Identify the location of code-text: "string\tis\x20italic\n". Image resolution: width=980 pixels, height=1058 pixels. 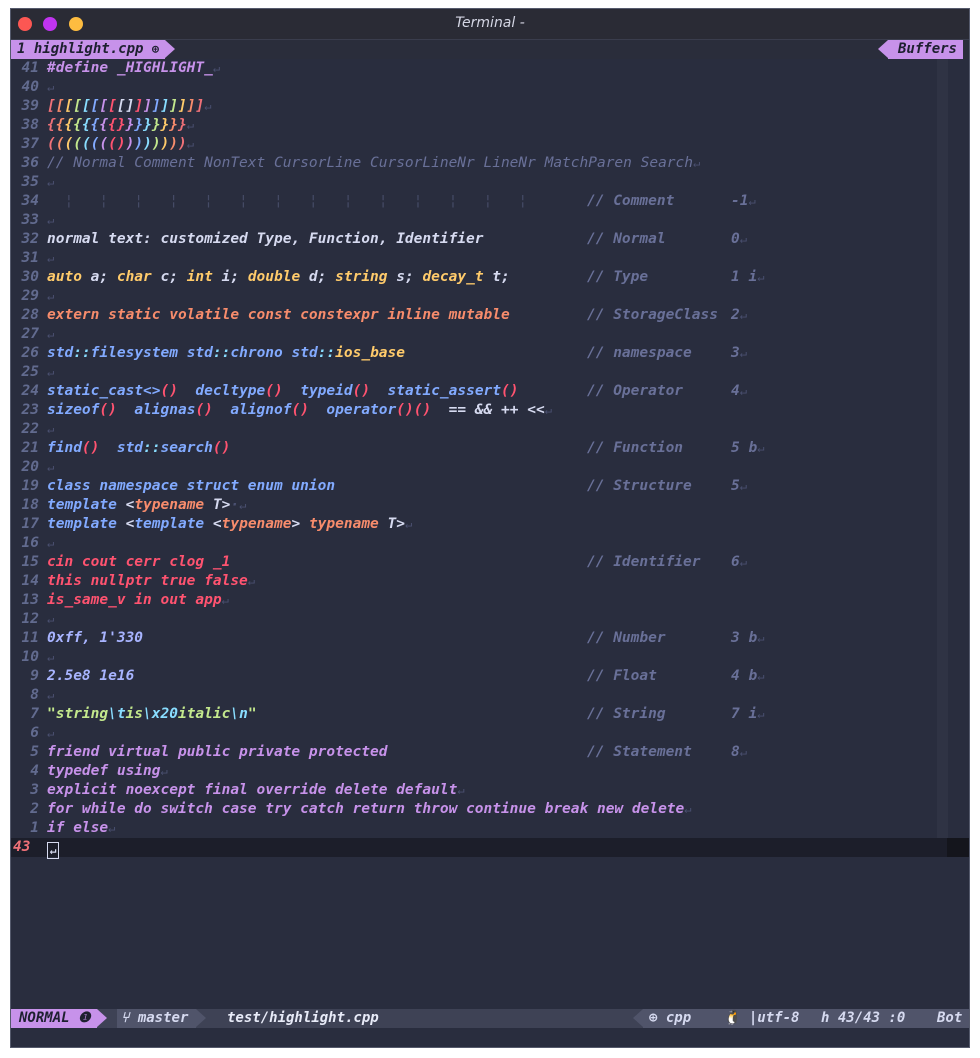
(152, 714).